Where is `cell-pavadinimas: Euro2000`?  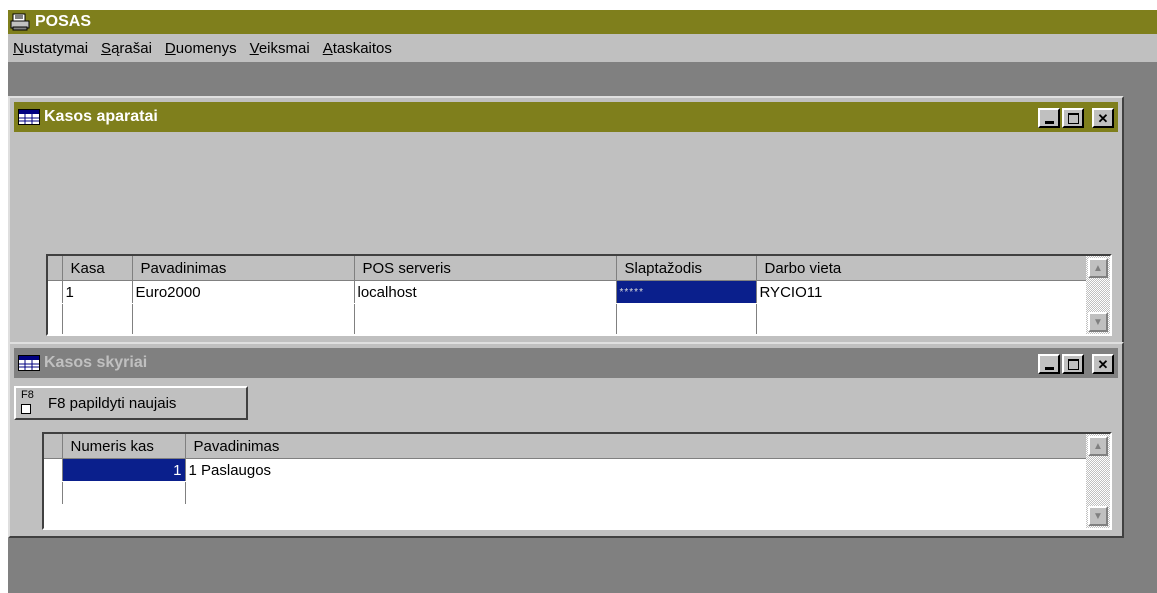 cell-pavadinimas: Euro2000 is located at coordinates (243, 292).